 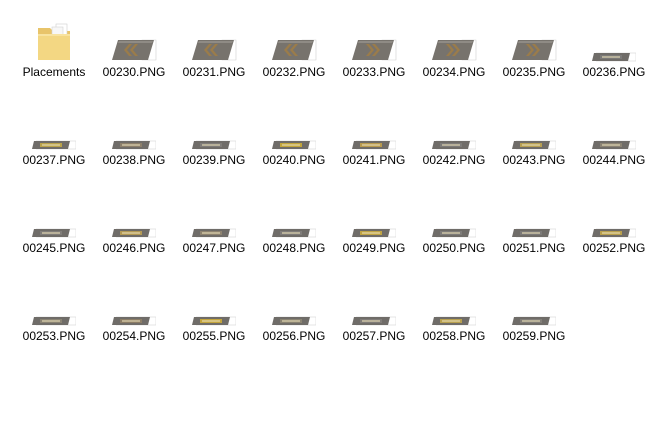 I want to click on file-item: 00238.PNG, so click(x=134, y=148).